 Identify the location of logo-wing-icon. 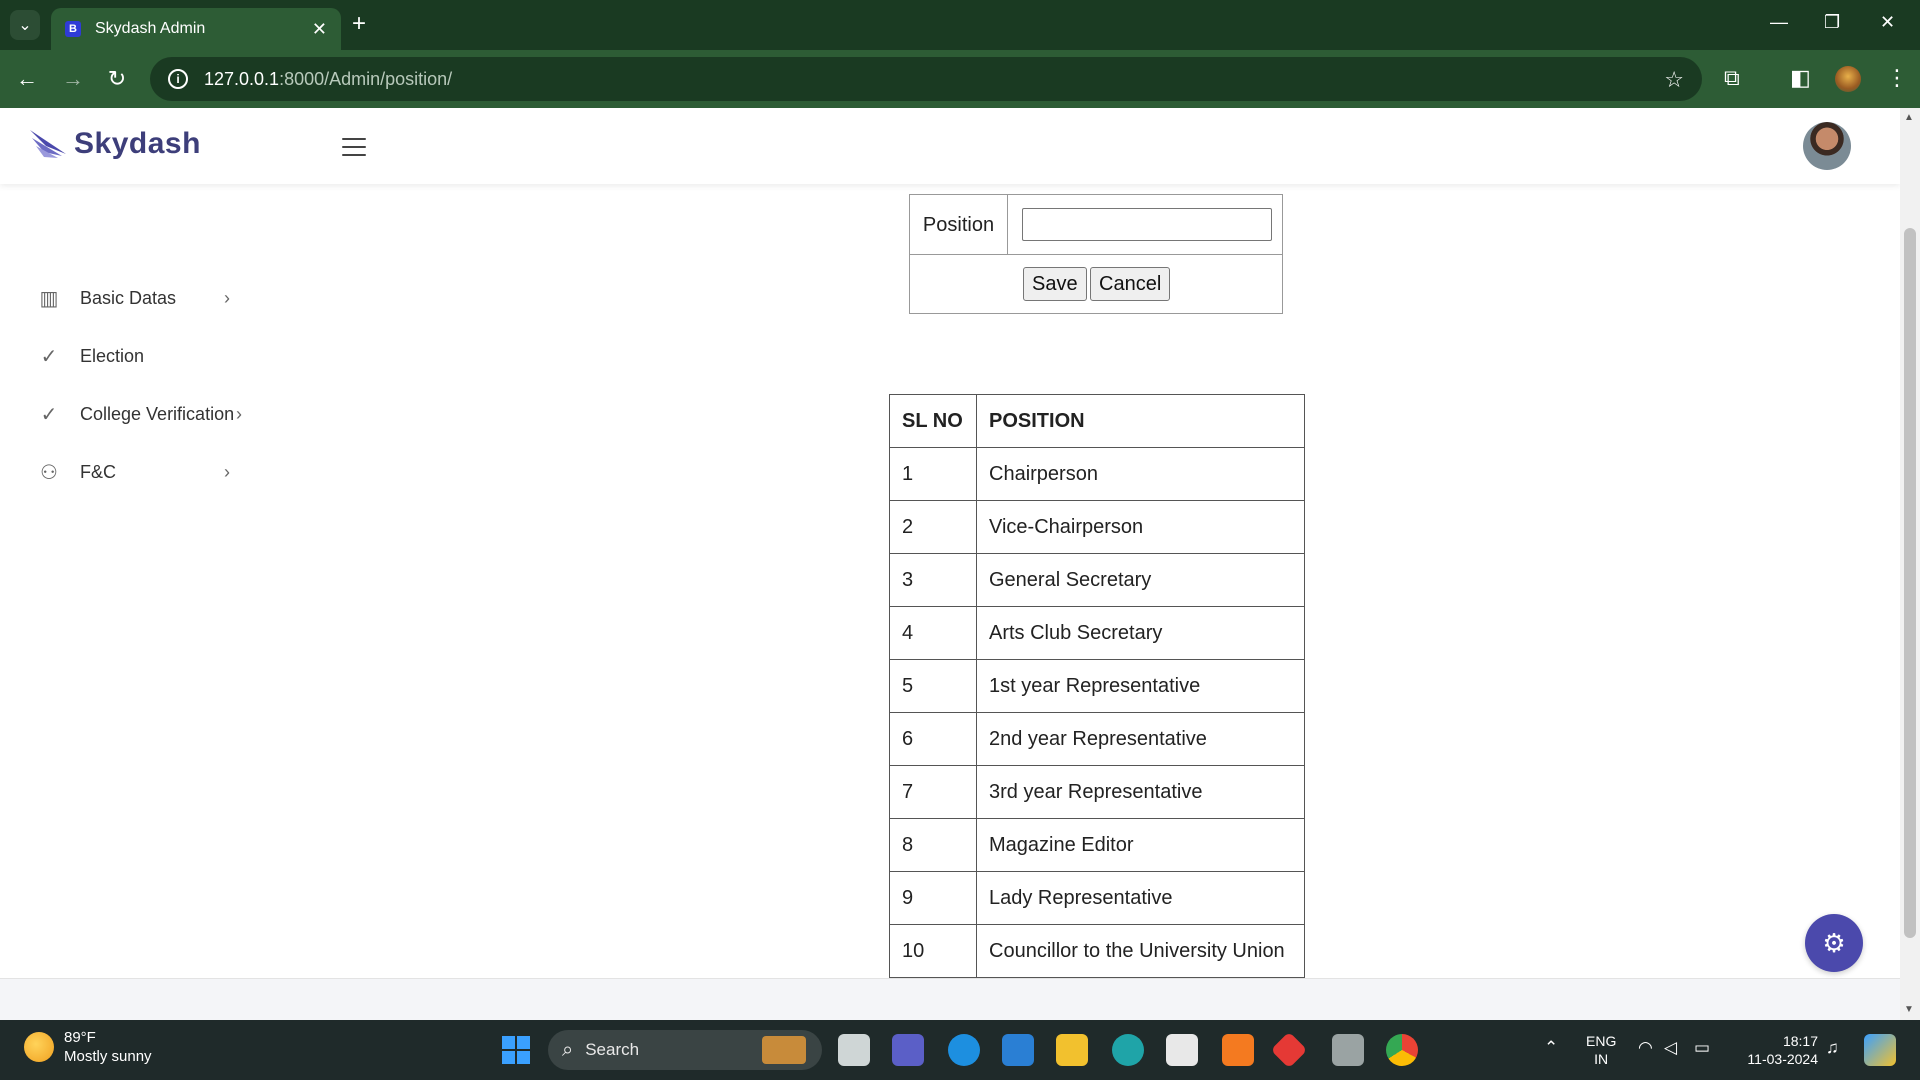
(48, 144).